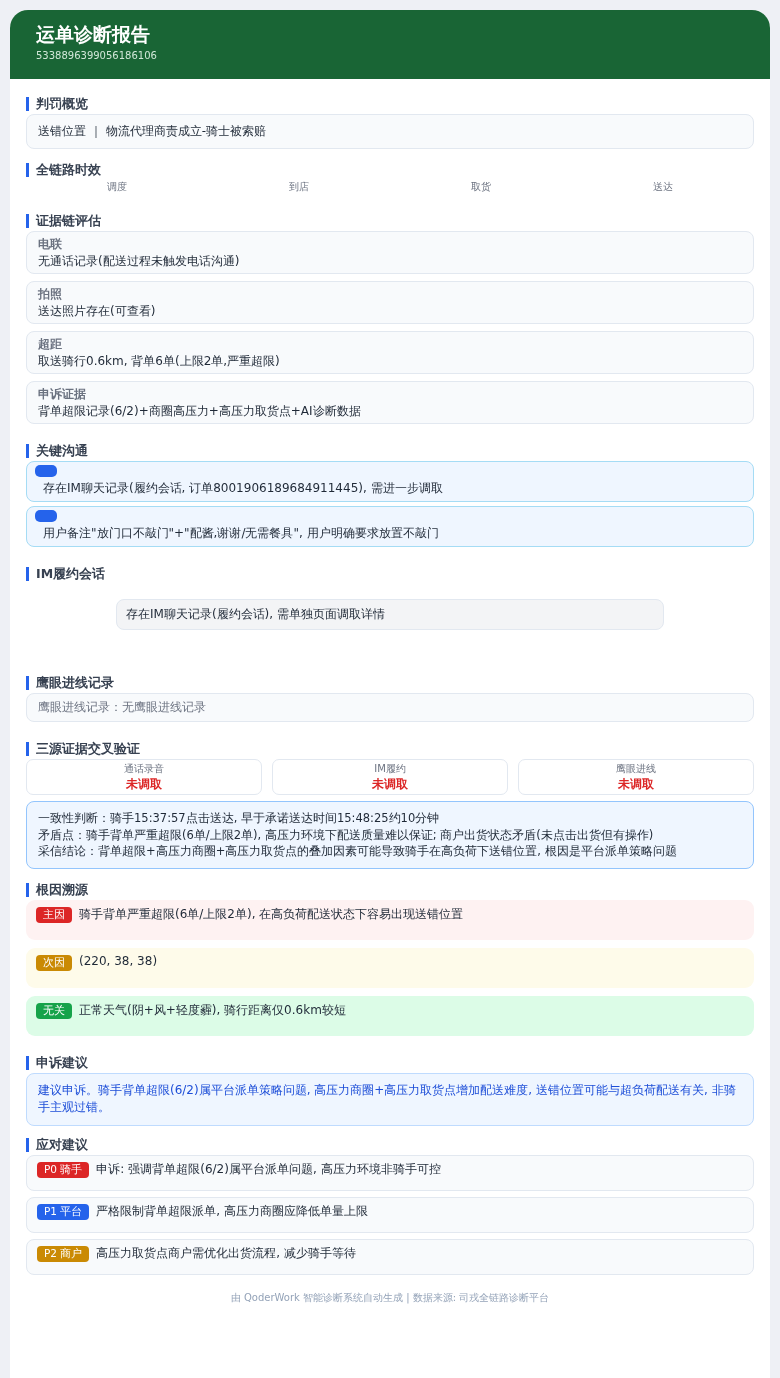 Image resolution: width=780 pixels, height=1378 pixels. What do you see at coordinates (97, 311) in the screenshot?
I see `evidence-value: 送达照片存在(可查看)` at bounding box center [97, 311].